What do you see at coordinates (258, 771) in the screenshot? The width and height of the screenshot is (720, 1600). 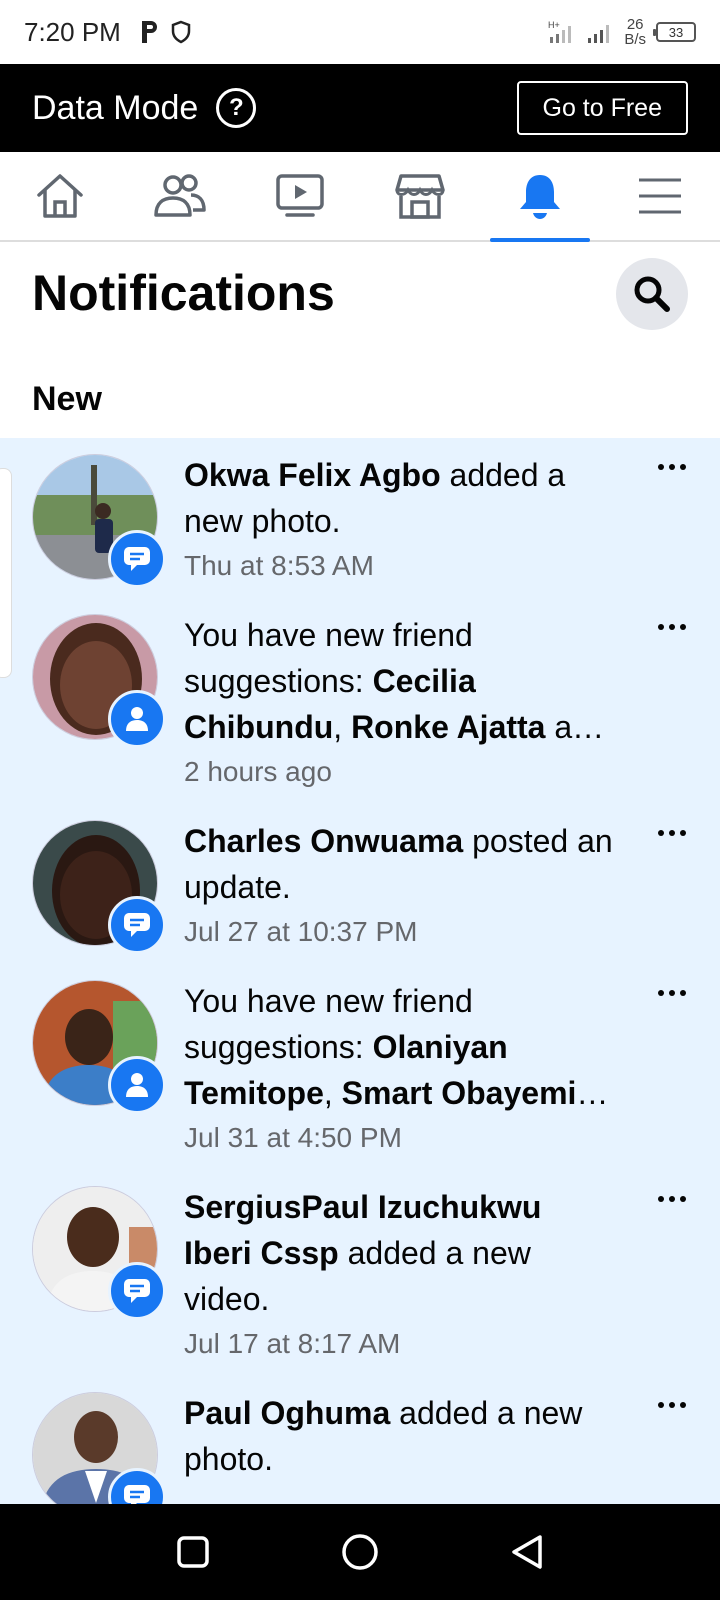 I see `notification-time: 2 hours ago` at bounding box center [258, 771].